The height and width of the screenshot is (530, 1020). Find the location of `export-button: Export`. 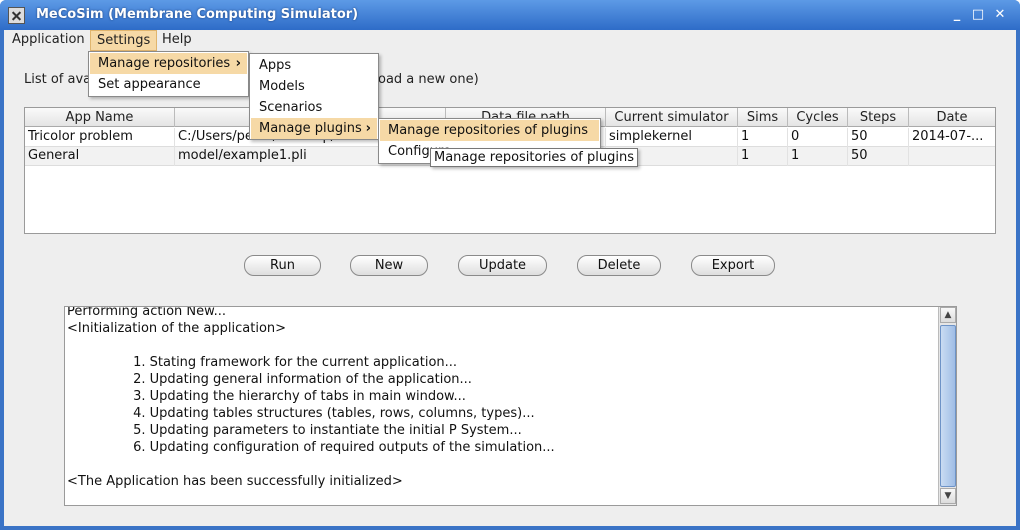

export-button: Export is located at coordinates (733, 265).